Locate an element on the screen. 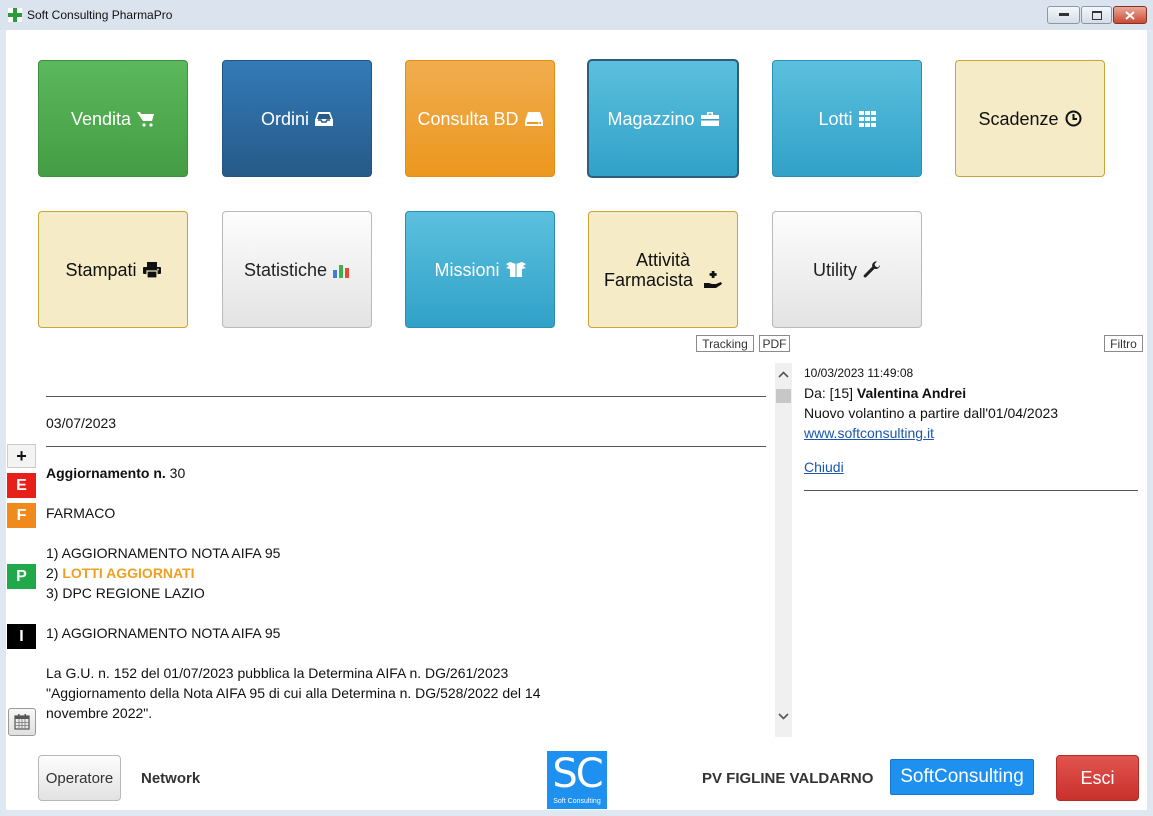  news-item: 1) AGGIORNAMENTO NOTA AIFA 95 is located at coordinates (163, 553).